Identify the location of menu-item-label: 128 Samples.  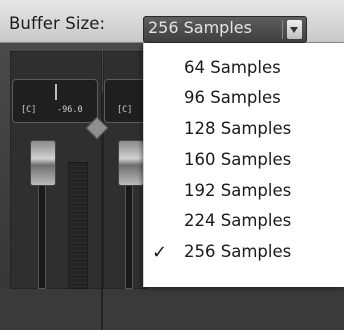
(238, 128).